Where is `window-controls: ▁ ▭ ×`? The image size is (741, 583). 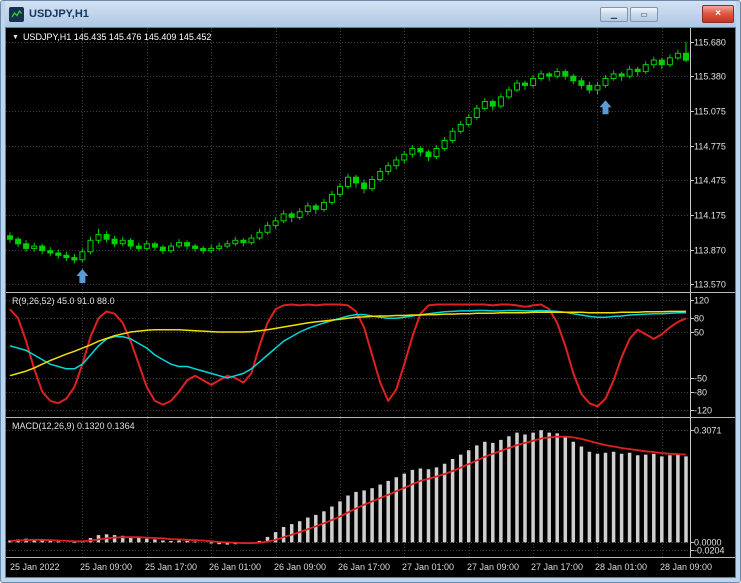 window-controls: ▁ ▭ × is located at coordinates (666, 14).